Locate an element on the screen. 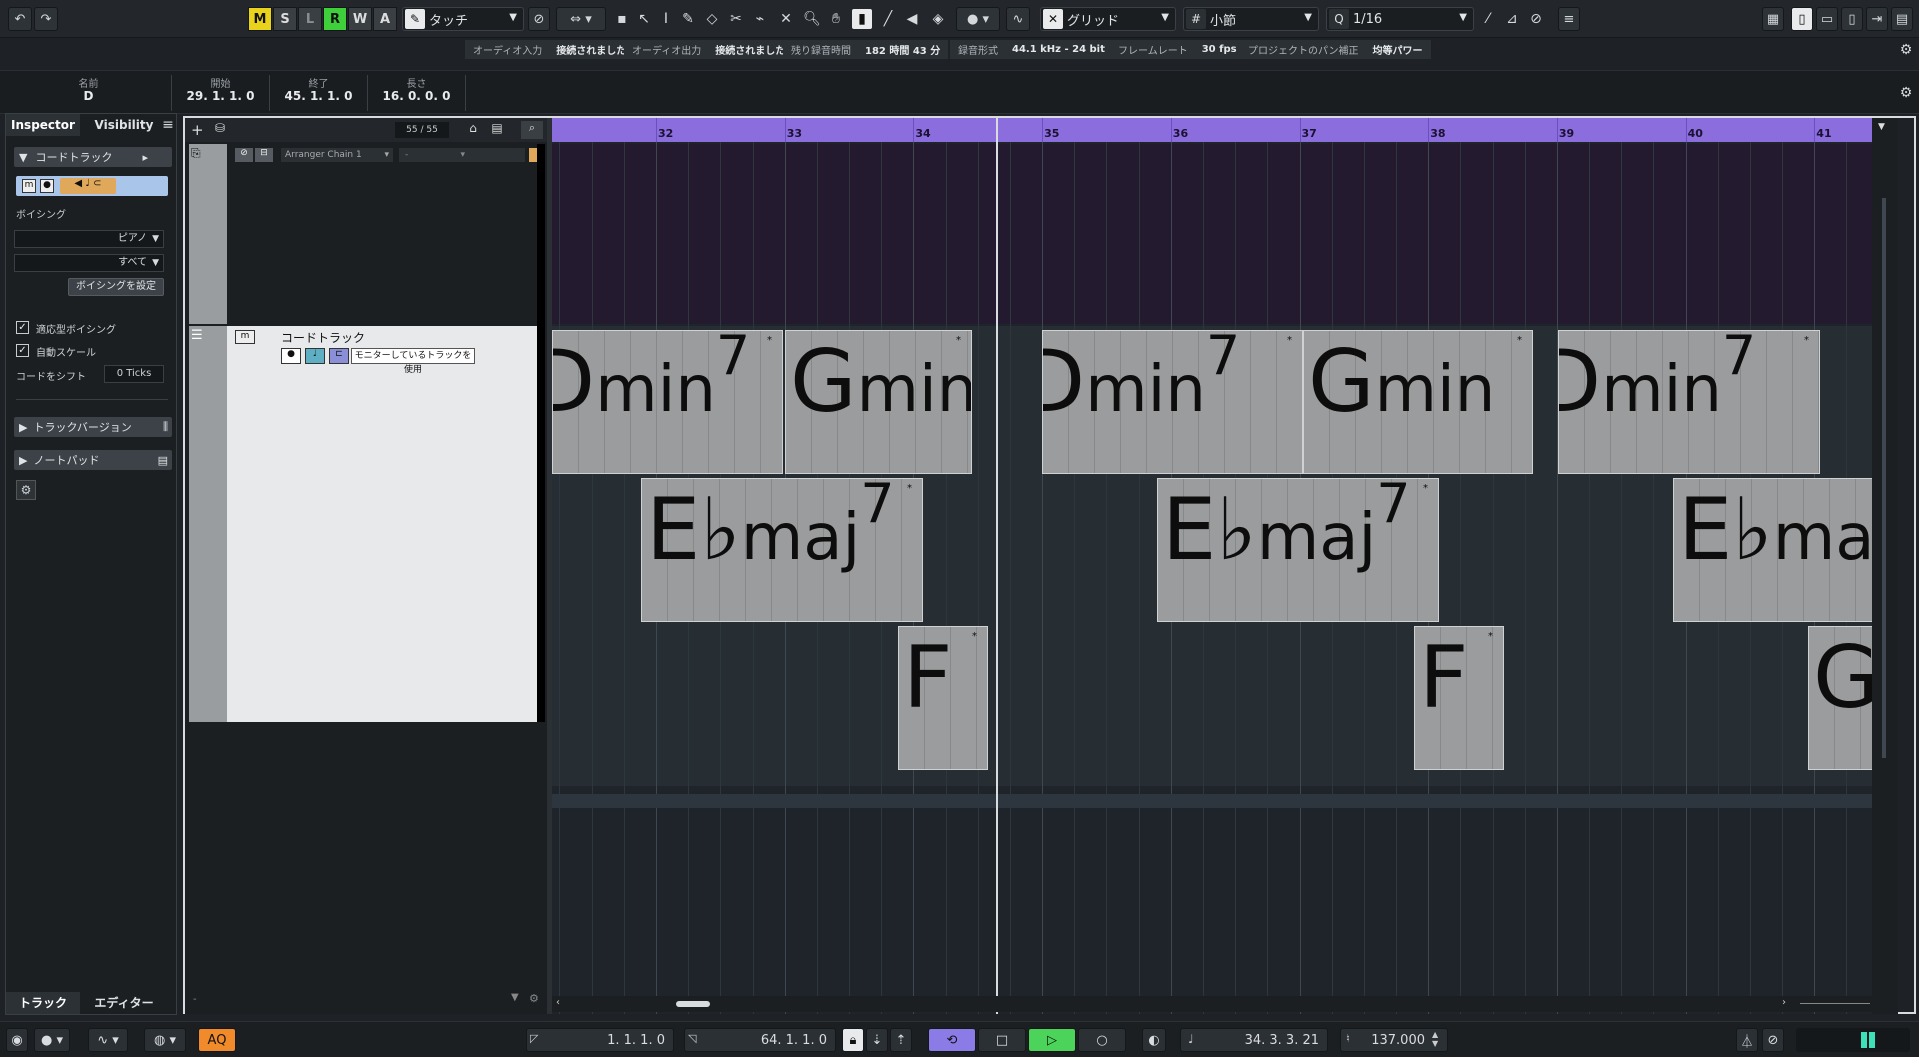  stop-button: □ is located at coordinates (1002, 1040).